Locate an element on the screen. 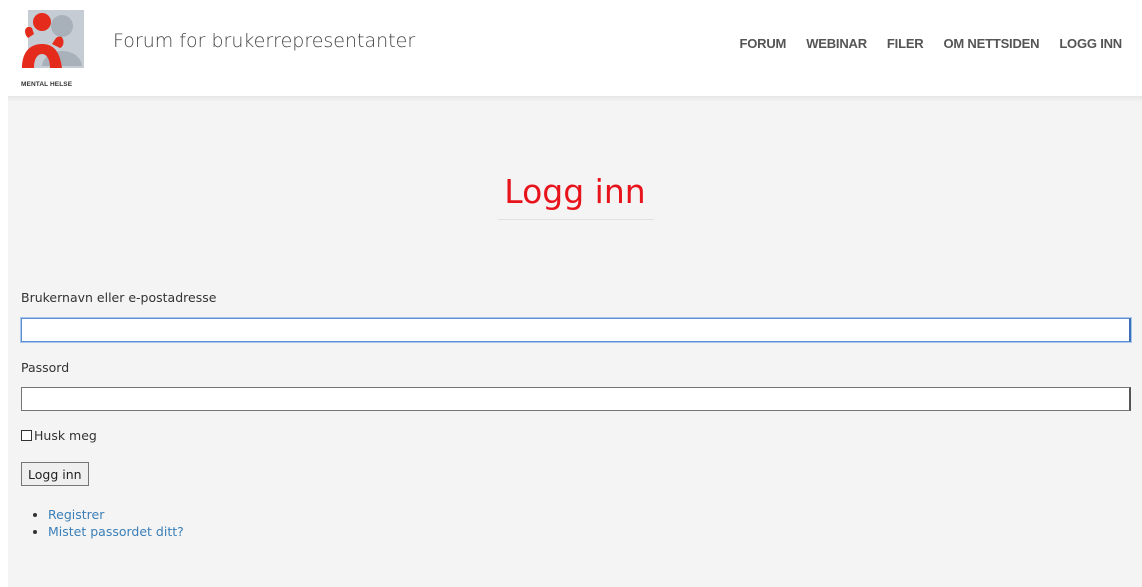 The image size is (1142, 587). remember-me-label: Husk meg is located at coordinates (65, 435).